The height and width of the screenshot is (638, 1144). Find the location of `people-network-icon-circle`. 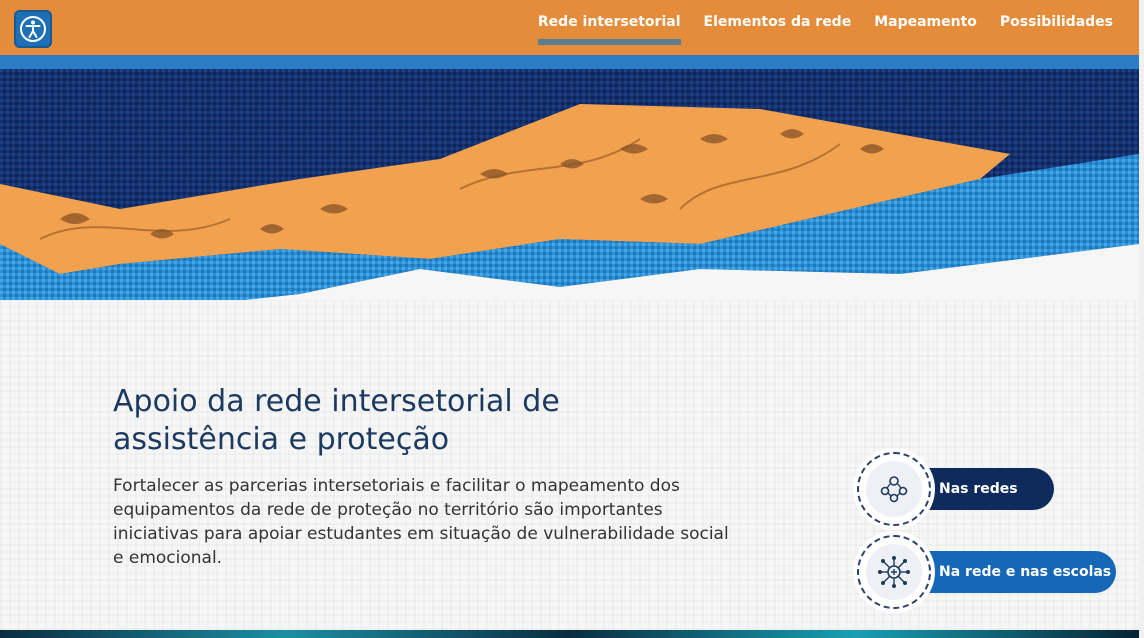

people-network-icon-circle is located at coordinates (894, 489).